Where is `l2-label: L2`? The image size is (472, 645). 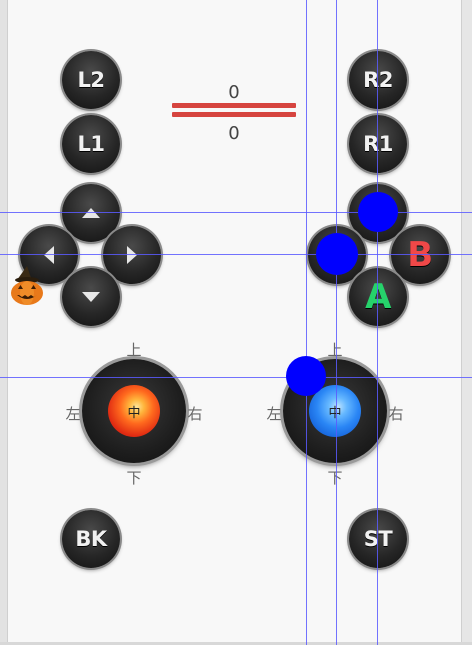 l2-label: L2 is located at coordinates (91, 80).